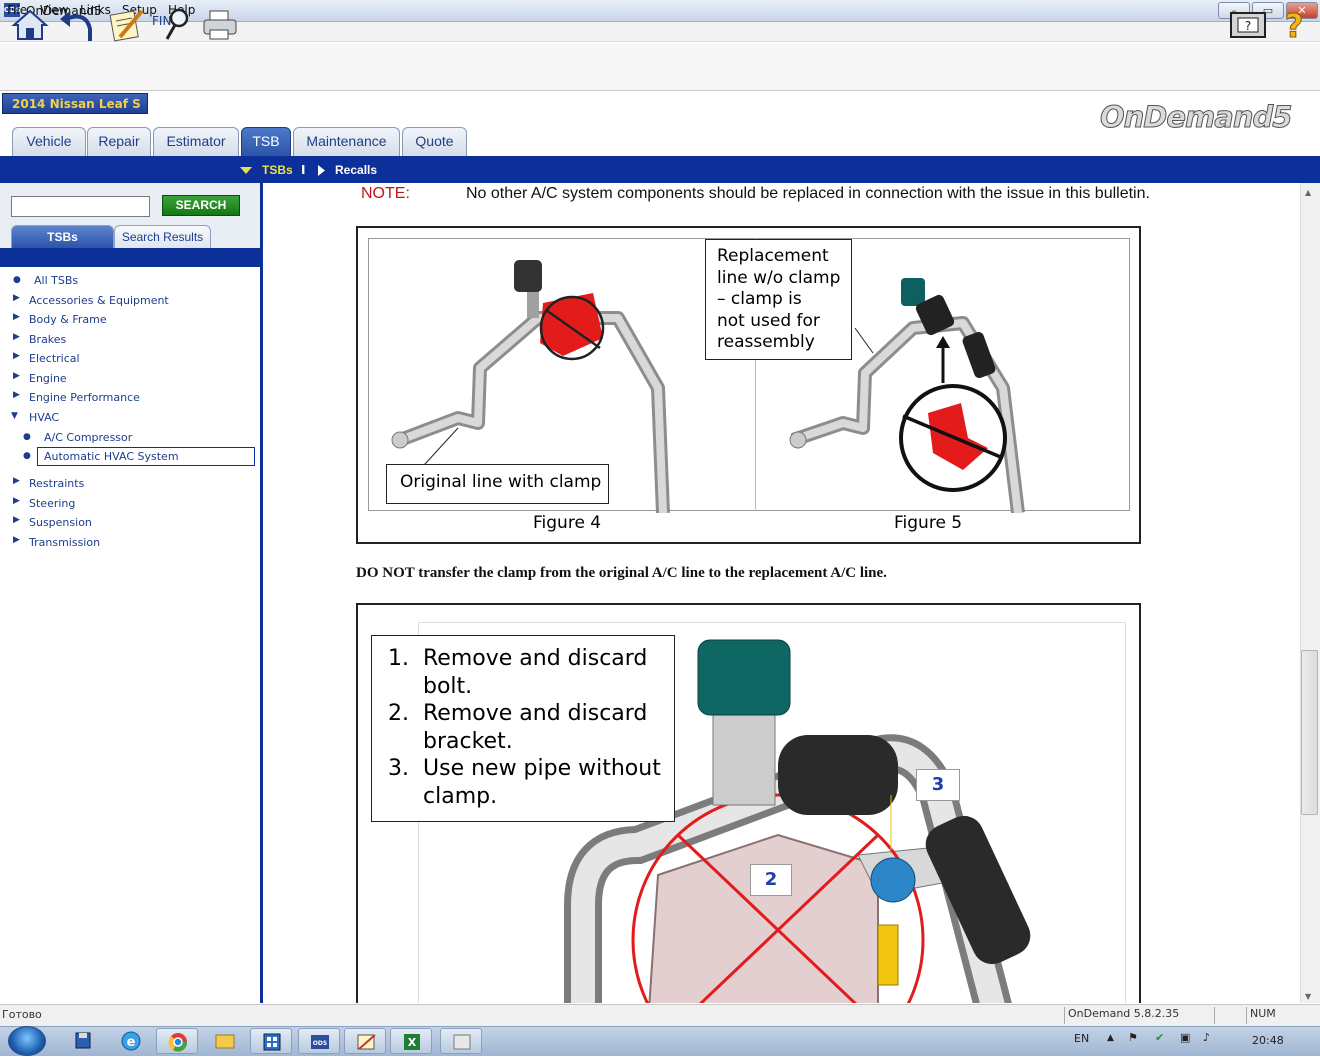 This screenshot has height=1058, width=1320. I want to click on tab-quote: Quote, so click(434, 141).